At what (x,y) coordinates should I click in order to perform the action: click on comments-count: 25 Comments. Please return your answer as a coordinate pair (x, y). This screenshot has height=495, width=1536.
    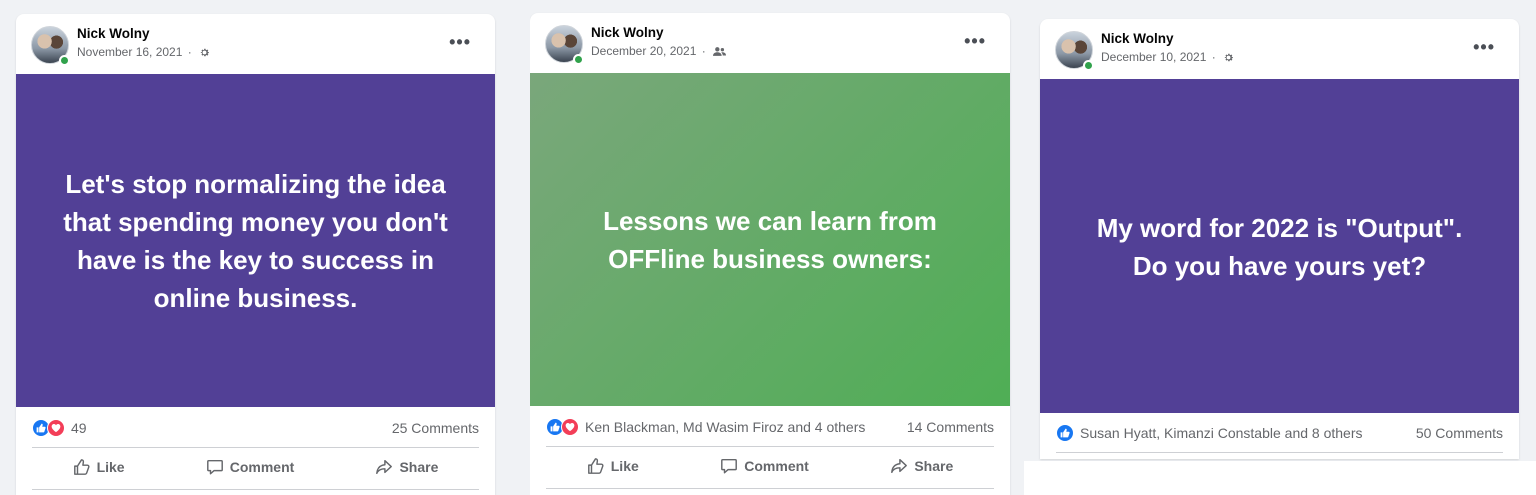
    Looking at the image, I should click on (435, 428).